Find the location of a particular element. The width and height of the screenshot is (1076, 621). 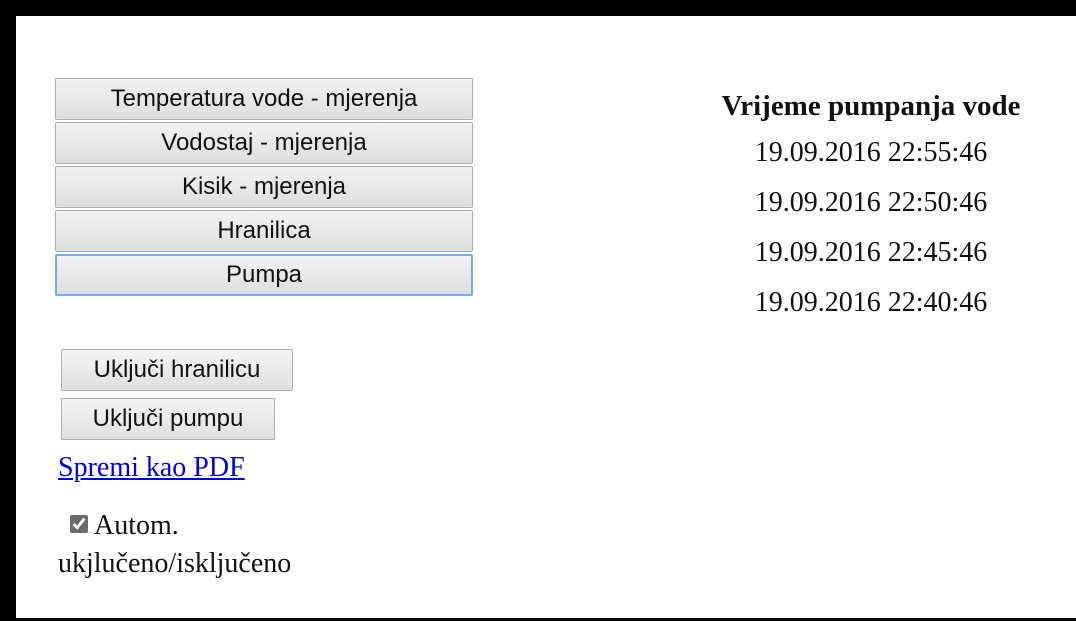

nav-item-oxygen: Kisik - mjerenja is located at coordinates (264, 187).